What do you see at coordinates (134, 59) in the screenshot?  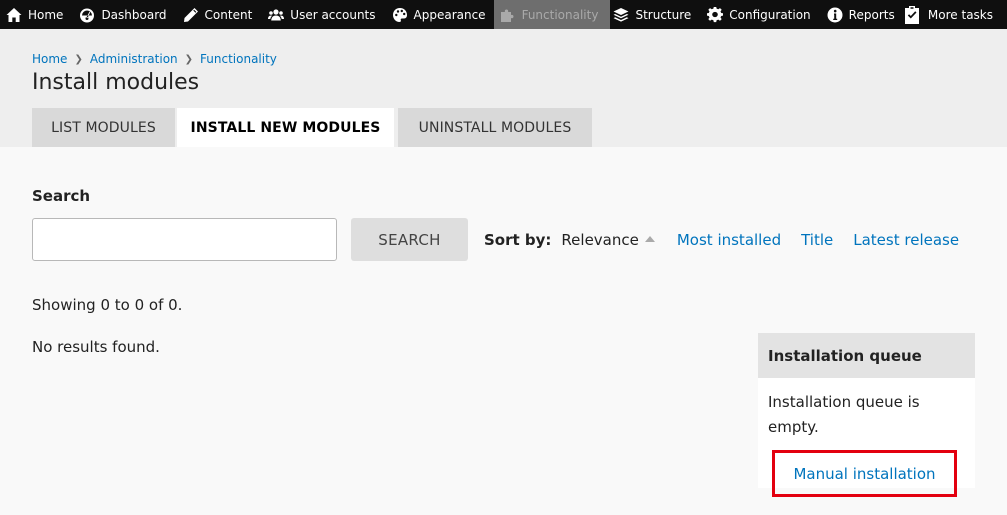 I see `breadcrumb-administration: Administration` at bounding box center [134, 59].